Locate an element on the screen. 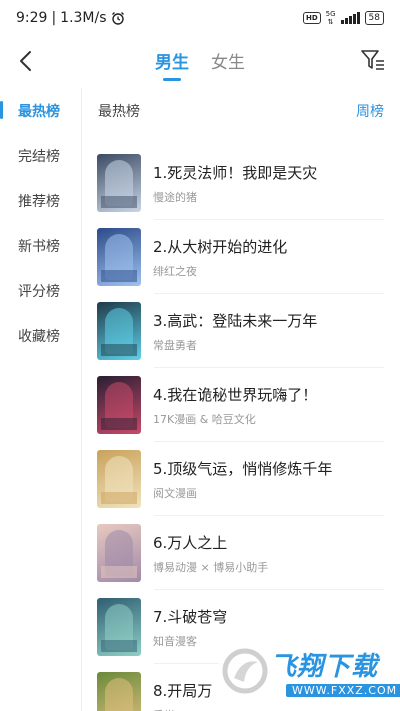  sidebar-item-label: 完结榜 is located at coordinates (39, 156).